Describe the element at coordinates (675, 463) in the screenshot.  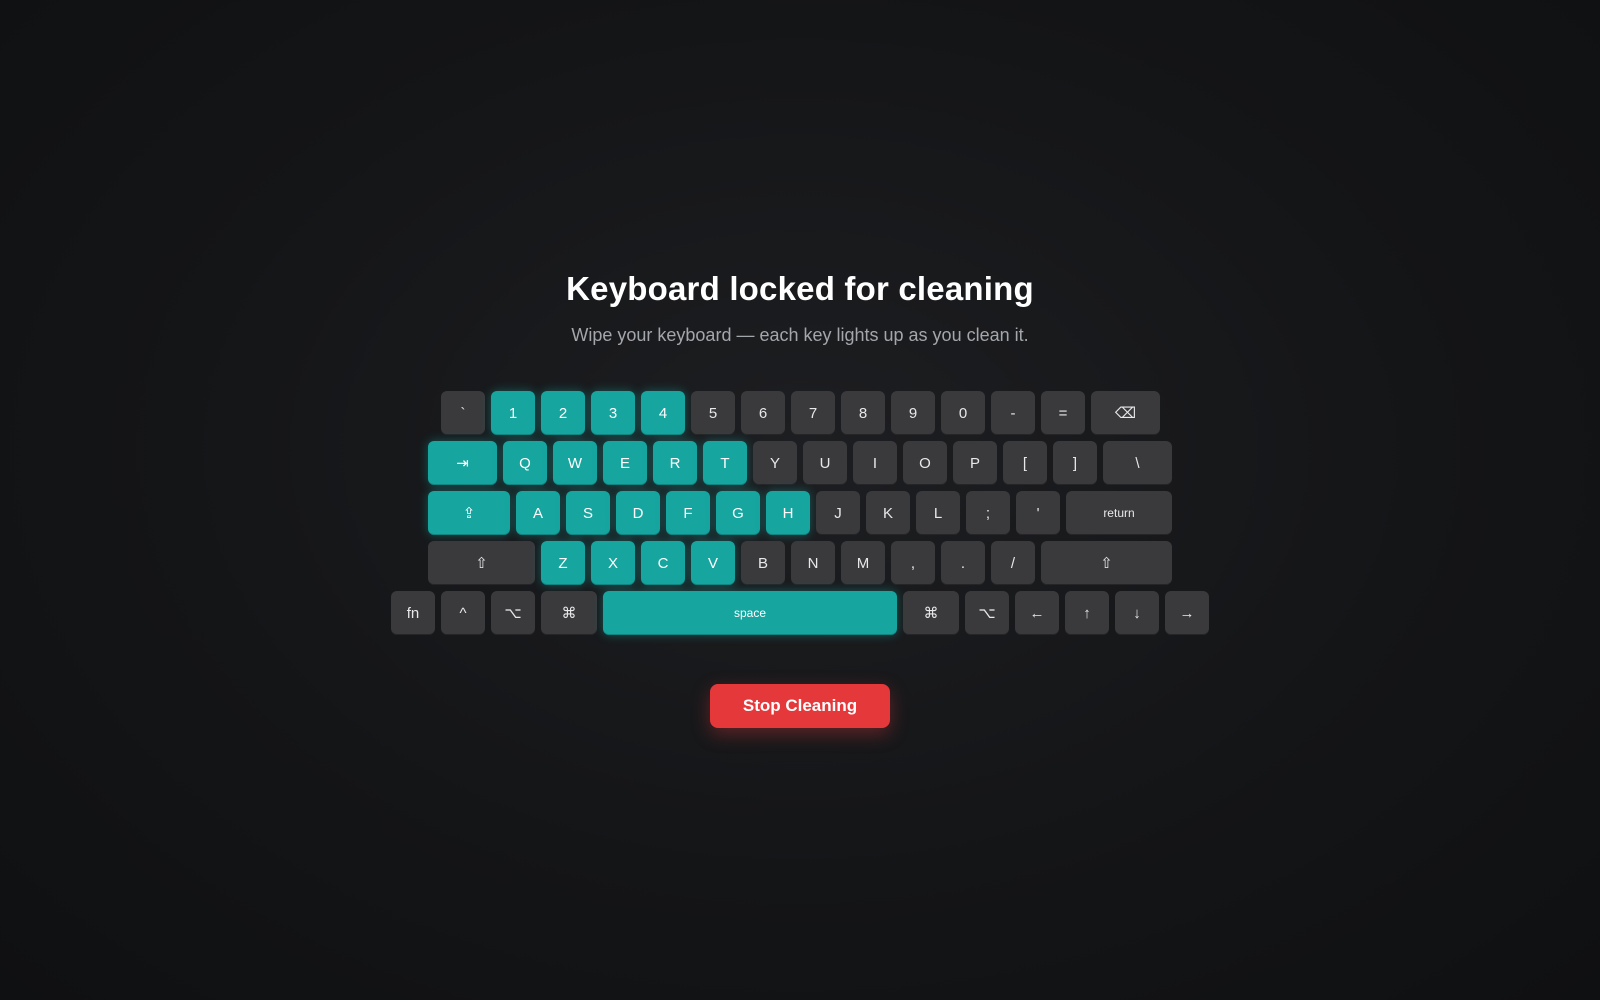
I see `key-r: R` at that location.